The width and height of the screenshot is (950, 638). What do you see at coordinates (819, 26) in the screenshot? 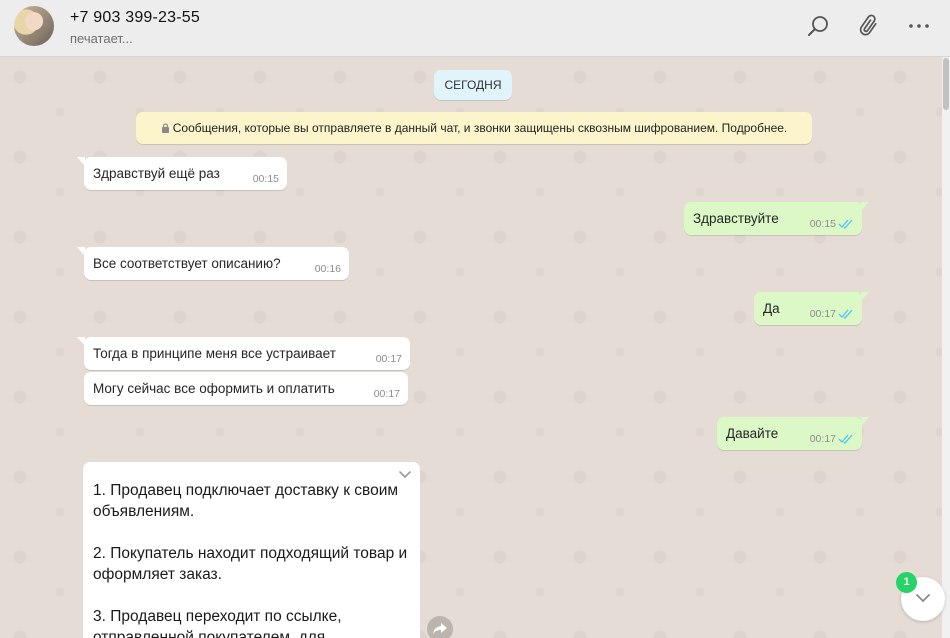
I see `search-icon` at bounding box center [819, 26].